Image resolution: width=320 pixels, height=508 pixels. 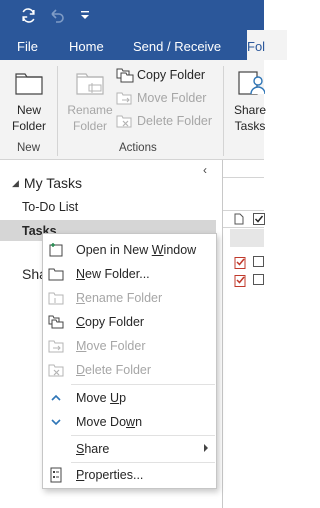 I want to click on document-icon, so click(x=239, y=220).